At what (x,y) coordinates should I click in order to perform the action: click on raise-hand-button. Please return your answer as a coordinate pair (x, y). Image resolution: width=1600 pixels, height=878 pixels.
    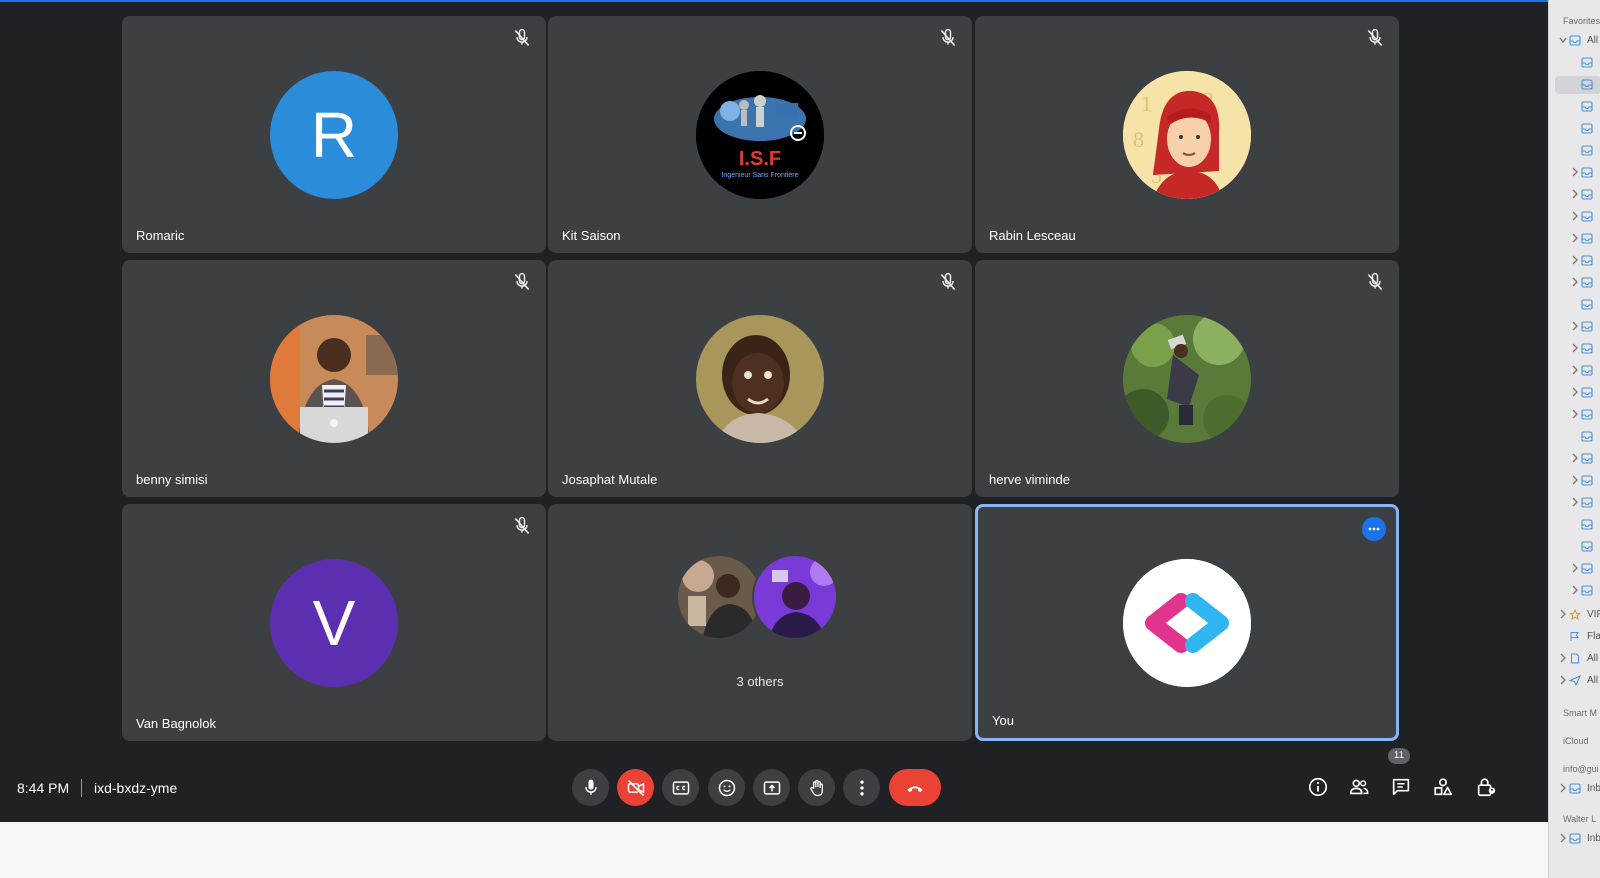
    Looking at the image, I should click on (816, 787).